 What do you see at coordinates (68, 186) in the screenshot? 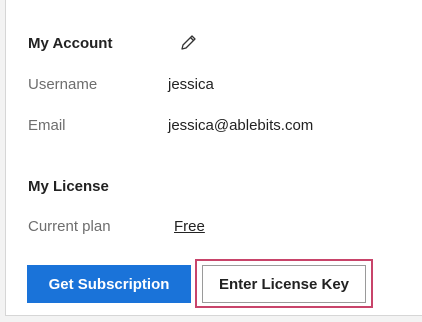
I see `my-license-heading: My License` at bounding box center [68, 186].